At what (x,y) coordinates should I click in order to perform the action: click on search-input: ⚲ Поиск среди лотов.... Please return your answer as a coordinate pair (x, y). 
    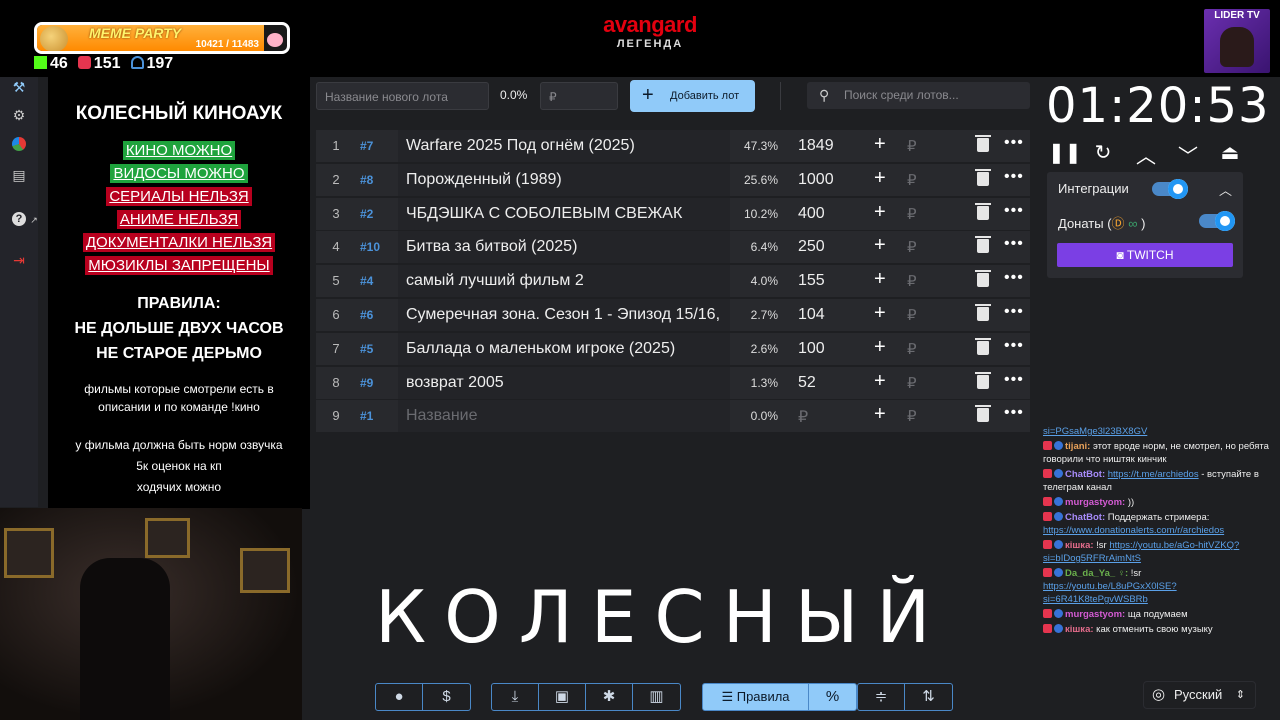
    Looking at the image, I should click on (918, 95).